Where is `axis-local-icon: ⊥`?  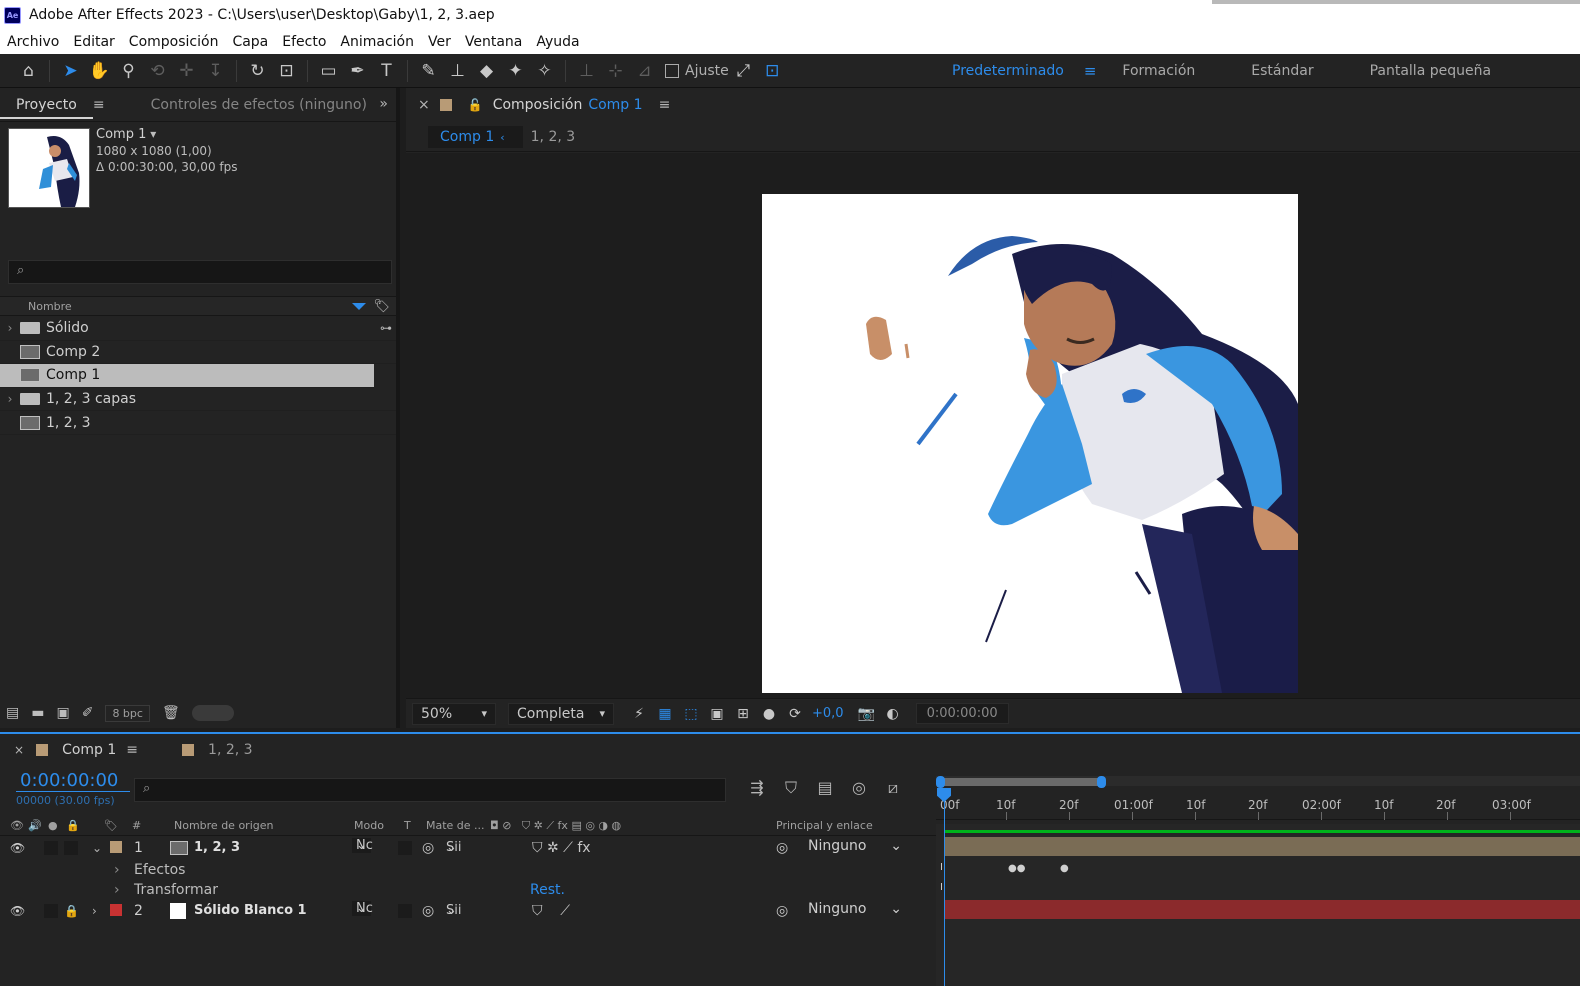 axis-local-icon: ⊥ is located at coordinates (586, 71).